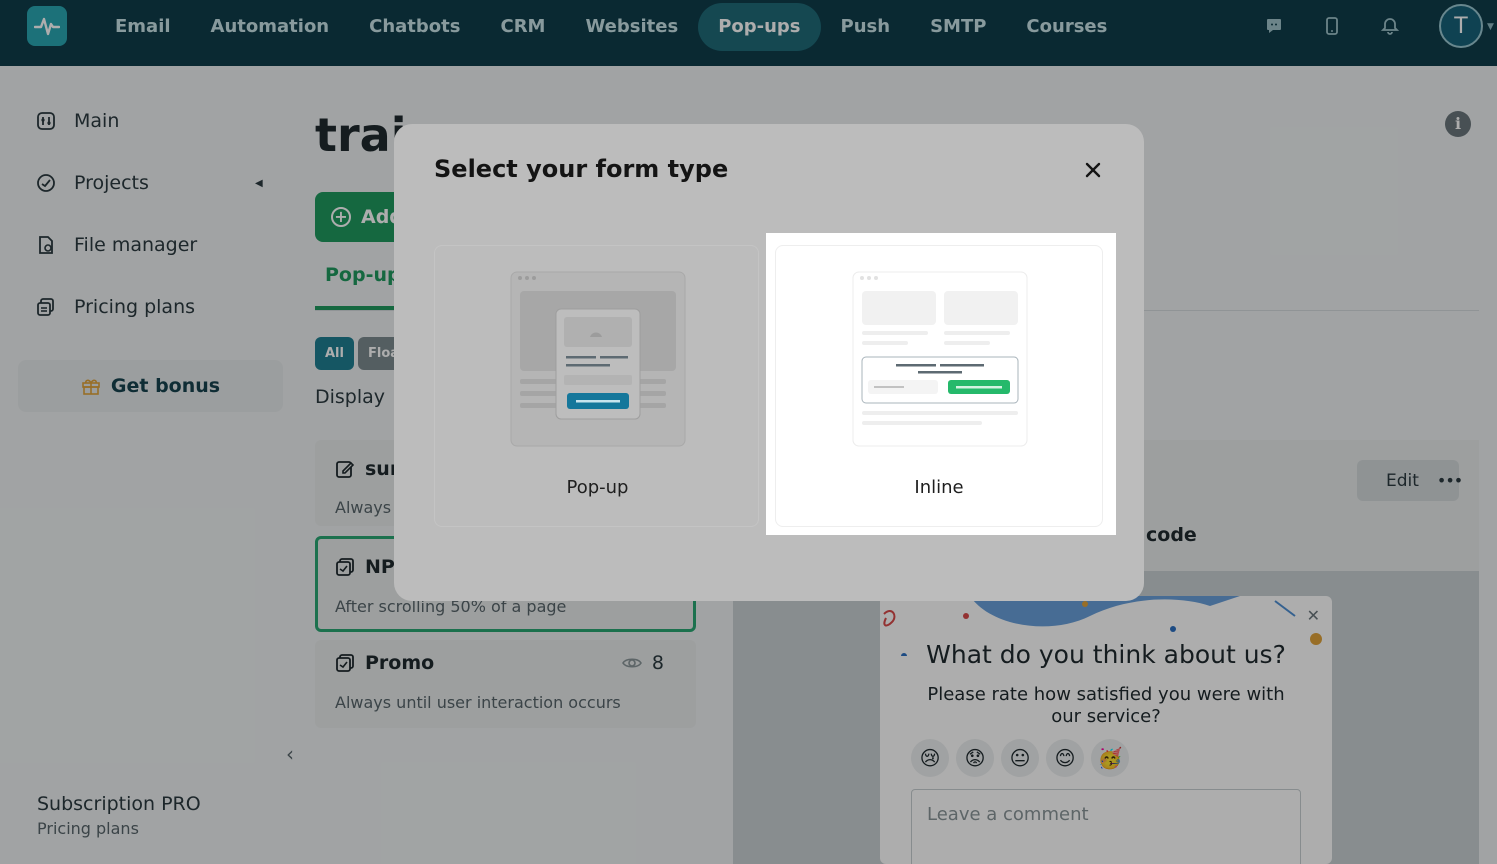 This screenshot has width=1497, height=864. What do you see at coordinates (940, 359) in the screenshot?
I see `inline-illustration-icon` at bounding box center [940, 359].